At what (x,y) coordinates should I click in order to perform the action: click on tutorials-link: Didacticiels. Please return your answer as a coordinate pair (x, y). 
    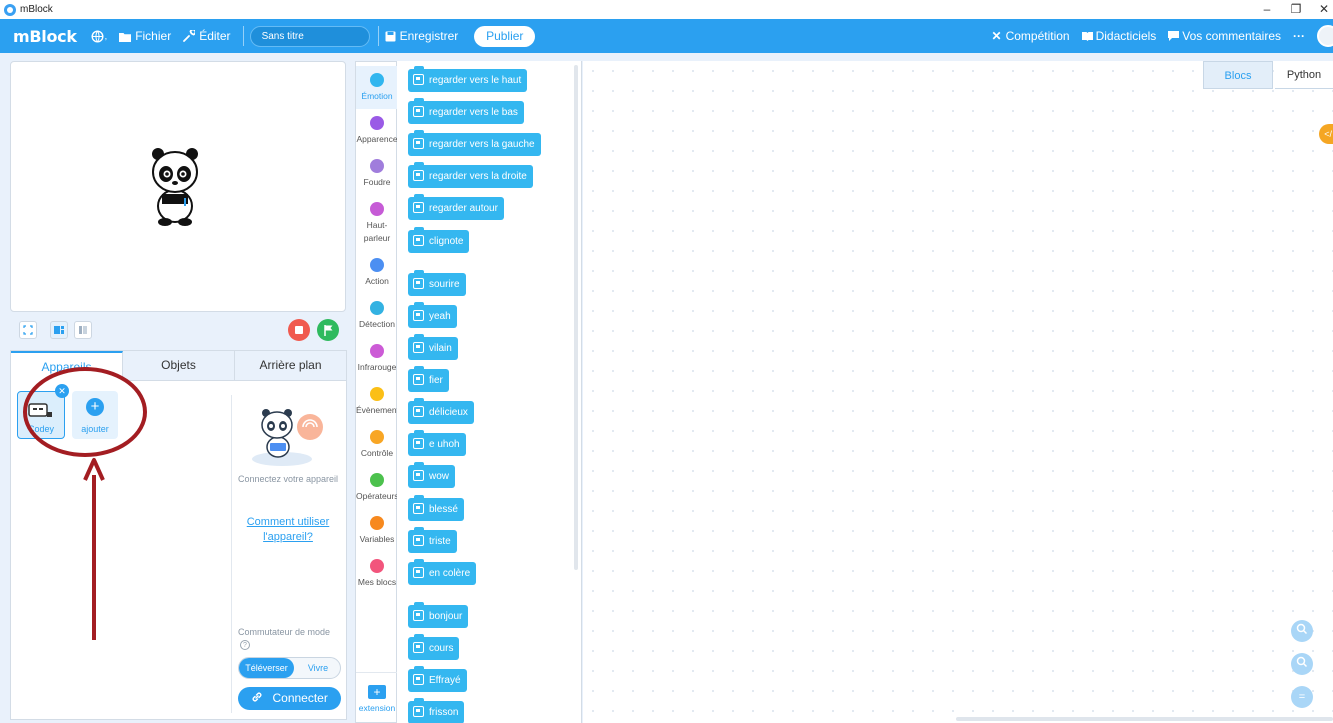
    Looking at the image, I should click on (1118, 36).